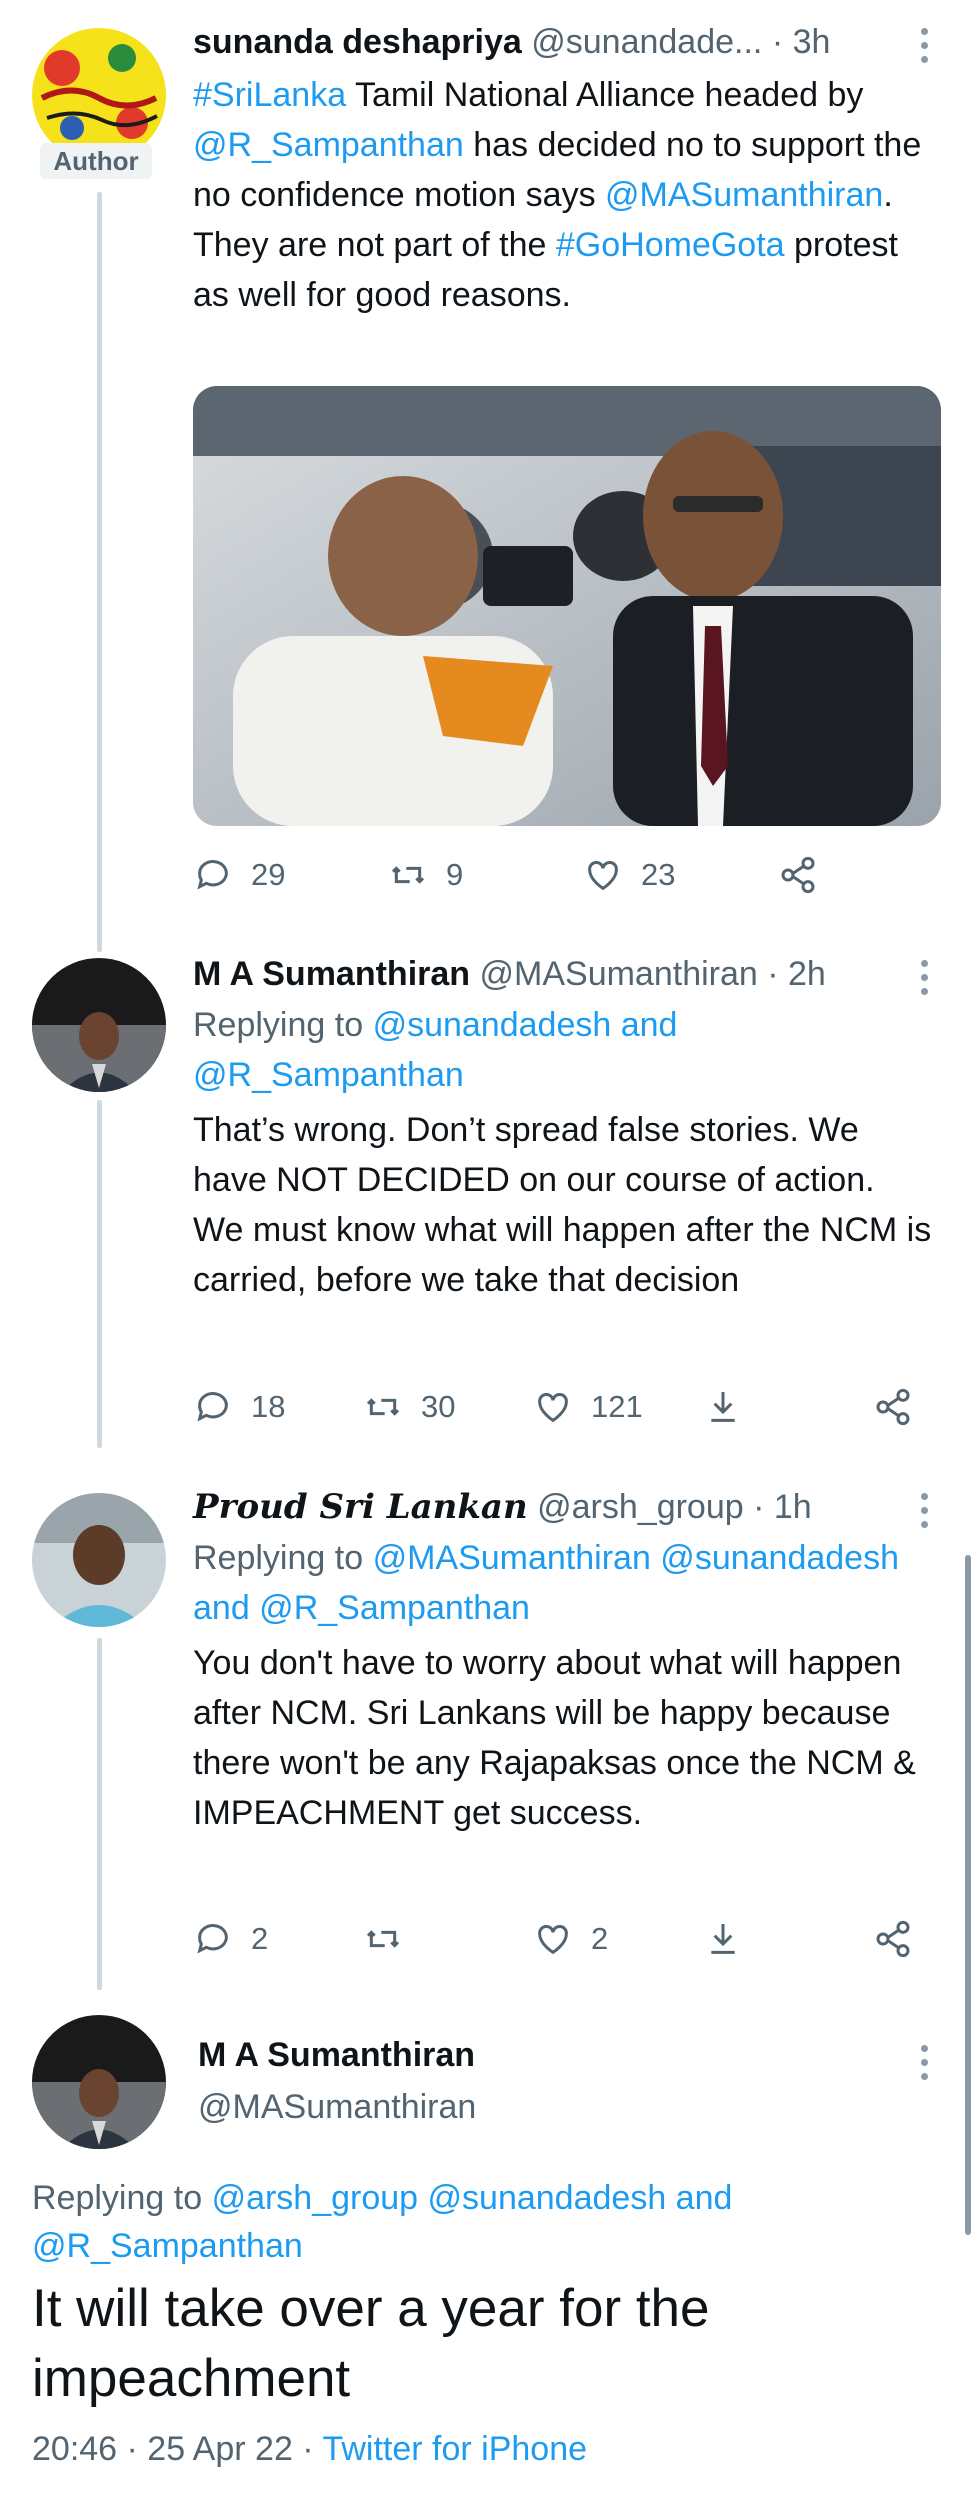 This screenshot has width=971, height=2511. What do you see at coordinates (658, 874) in the screenshot?
I see `like-count: 23` at bounding box center [658, 874].